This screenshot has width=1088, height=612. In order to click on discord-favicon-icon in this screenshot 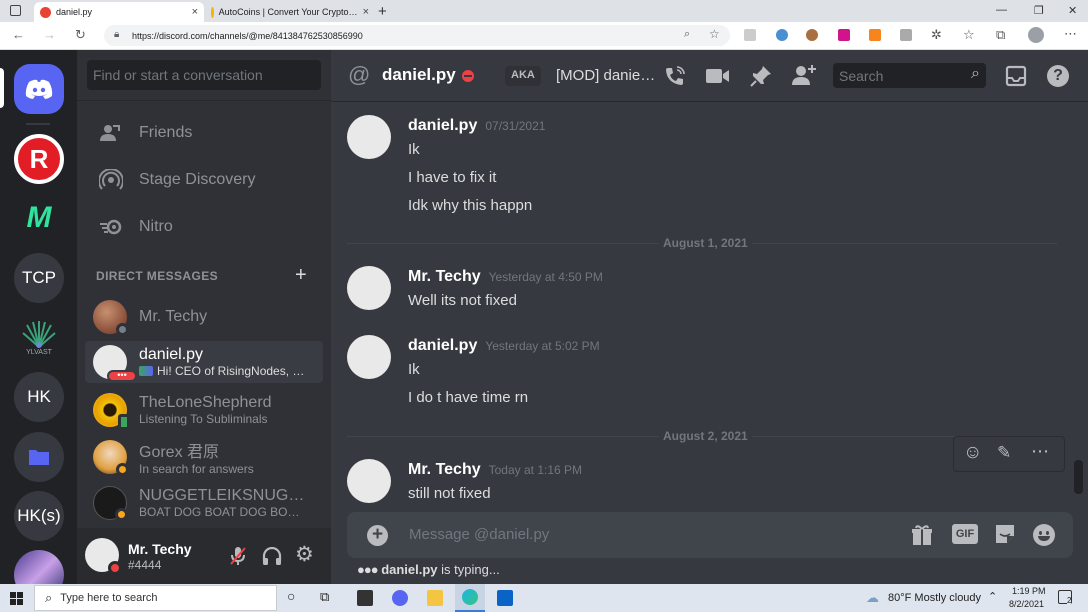, I will do `click(45, 12)`.